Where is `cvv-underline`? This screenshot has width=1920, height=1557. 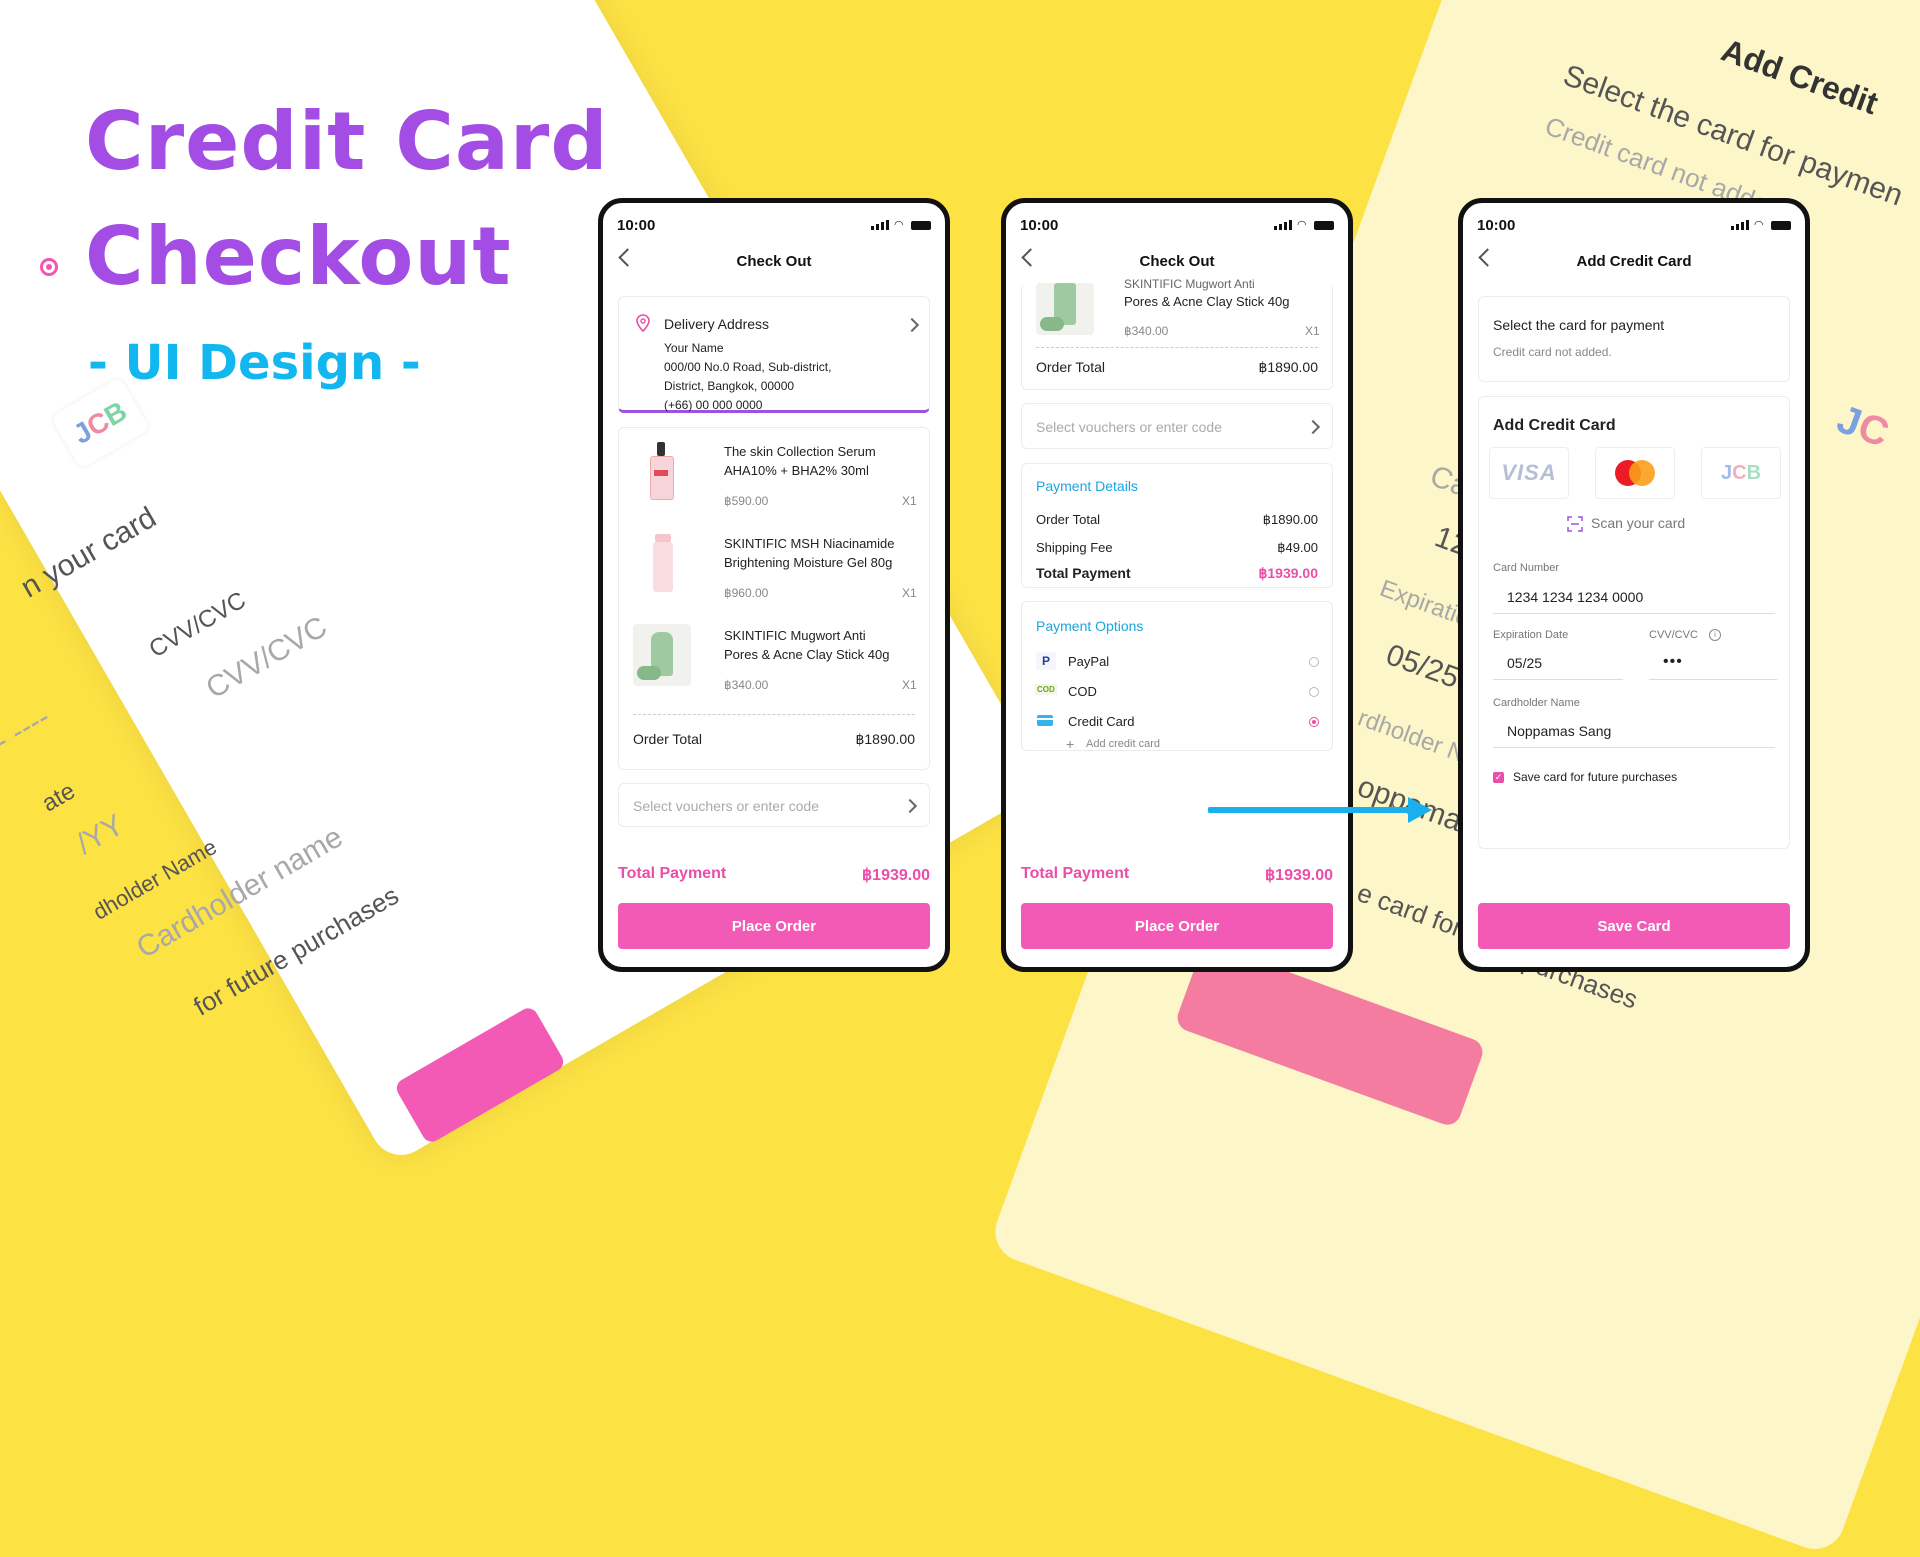
cvv-underline is located at coordinates (1713, 679).